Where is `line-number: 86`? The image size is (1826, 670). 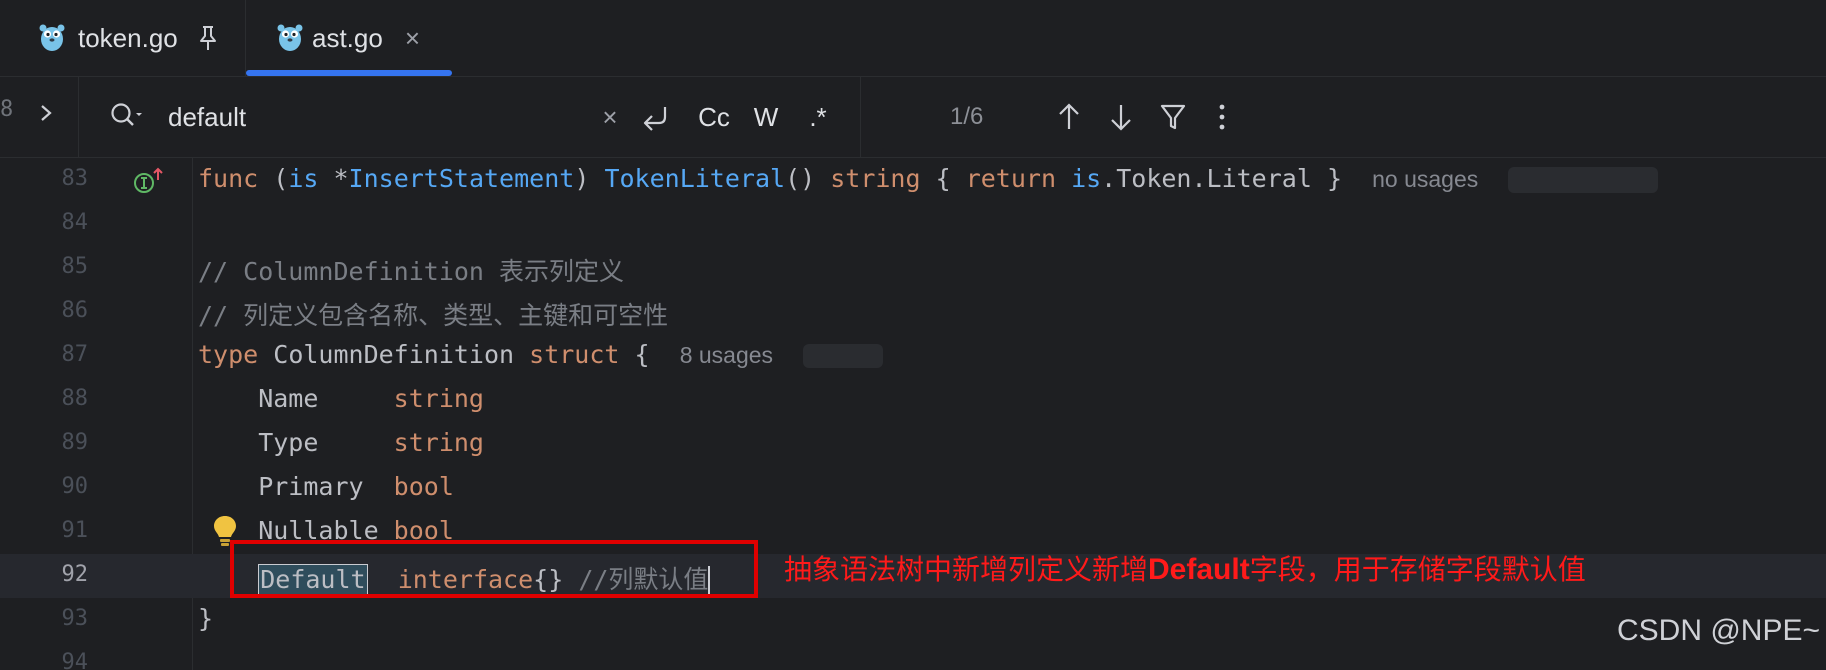
line-number: 86 is located at coordinates (75, 310).